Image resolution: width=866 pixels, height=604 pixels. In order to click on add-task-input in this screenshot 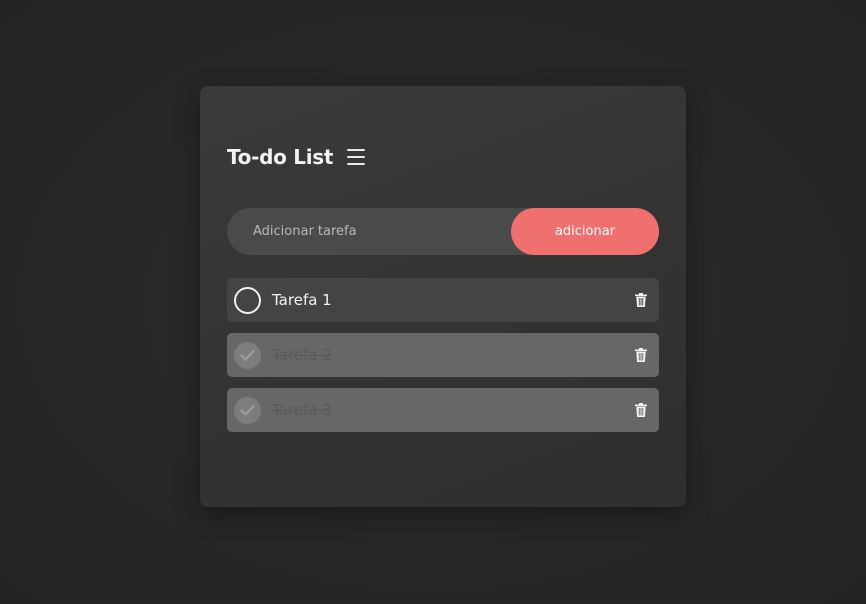, I will do `click(369, 231)`.